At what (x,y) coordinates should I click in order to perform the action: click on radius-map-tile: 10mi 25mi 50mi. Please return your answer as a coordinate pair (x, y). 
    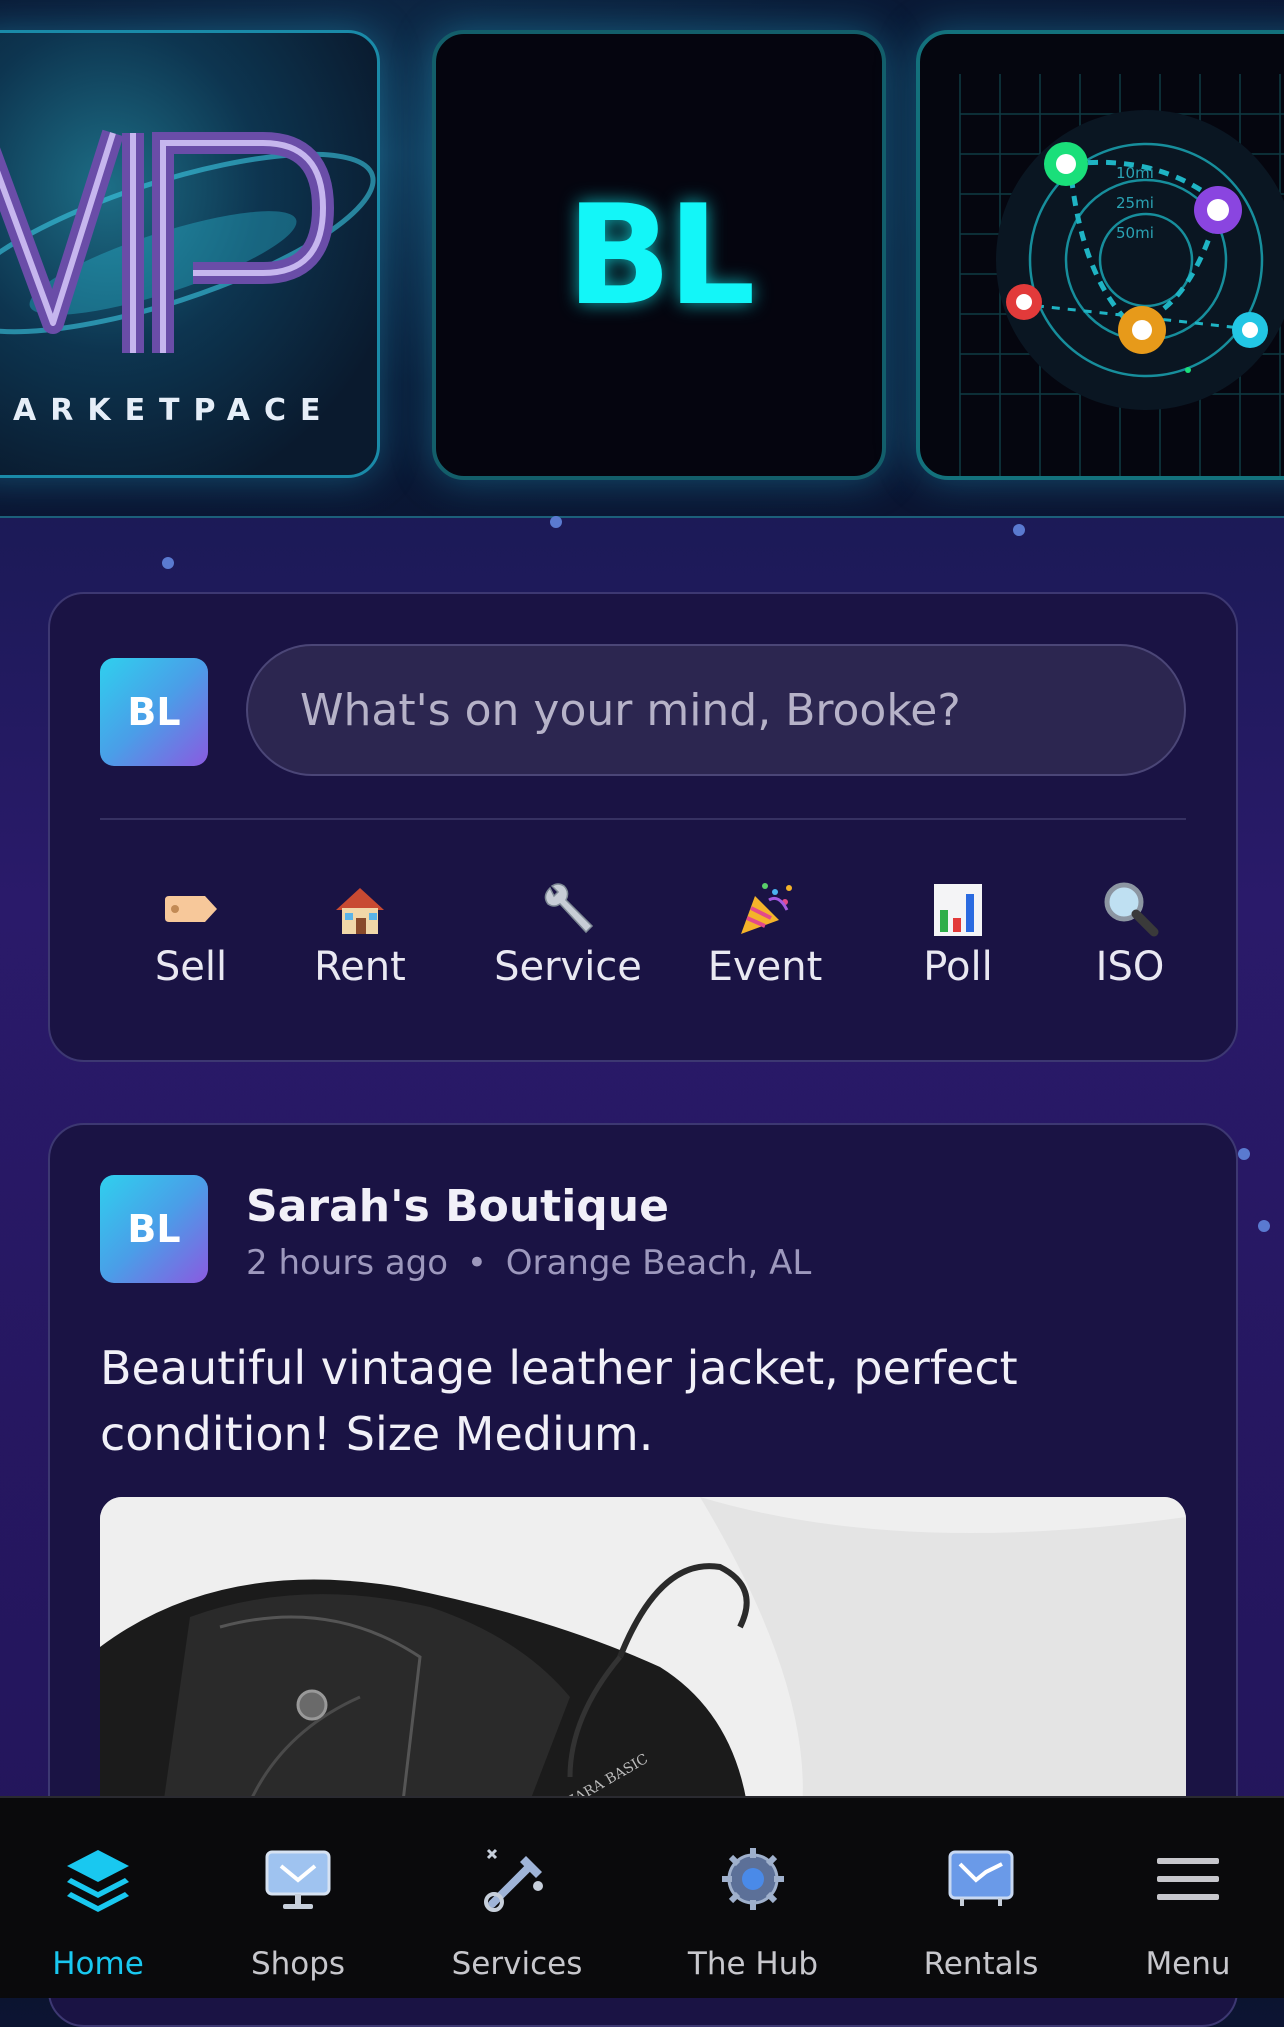
    Looking at the image, I should click on (1100, 255).